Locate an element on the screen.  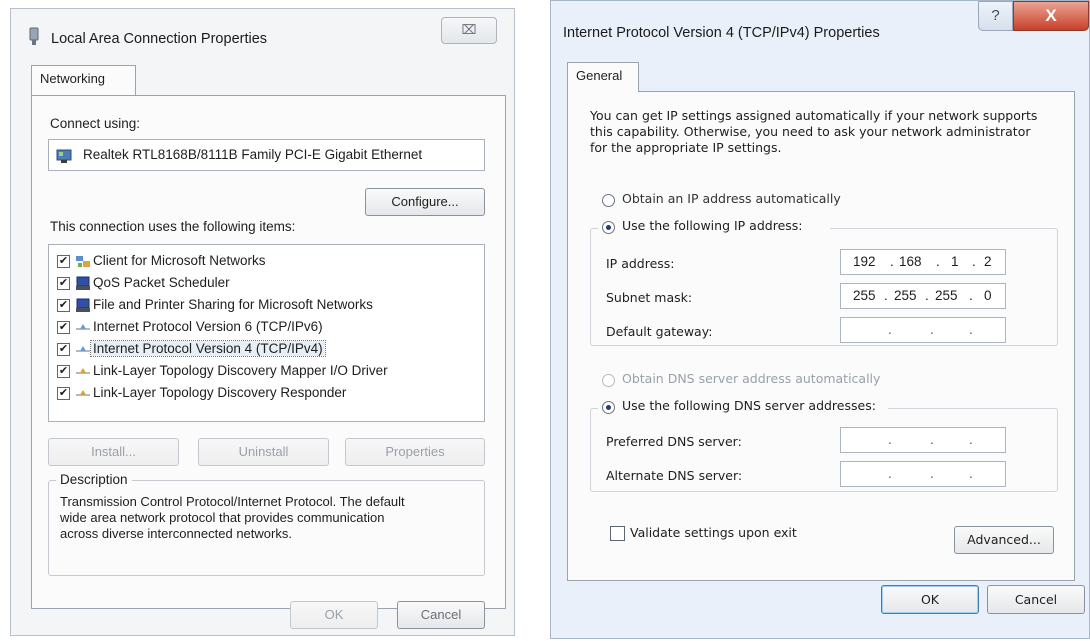
item-label: Client for Microsoft Networks is located at coordinates (179, 260).